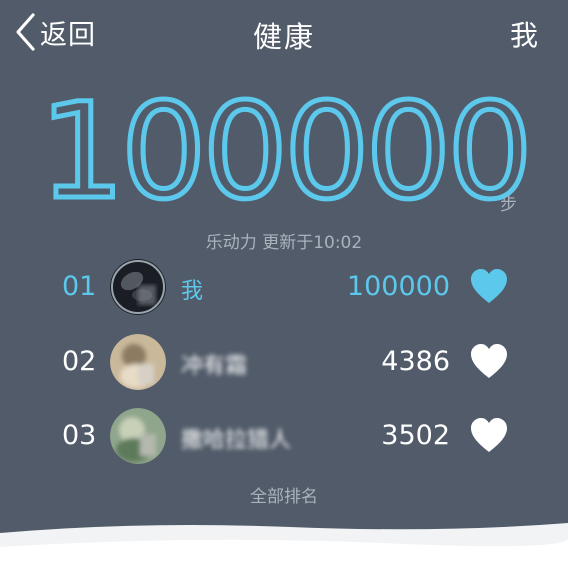 Image resolution: width=568 pixels, height=561 pixels. I want to click on rank-name: 冲有霜, so click(214, 366).